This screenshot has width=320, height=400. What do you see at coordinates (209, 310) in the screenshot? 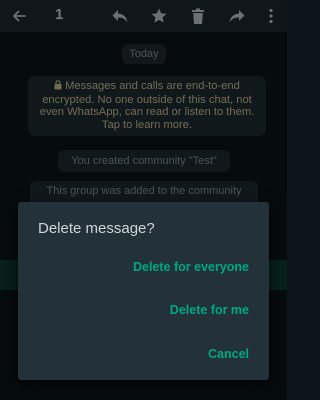
I see `delete-for-me-button: Delete for me` at bounding box center [209, 310].